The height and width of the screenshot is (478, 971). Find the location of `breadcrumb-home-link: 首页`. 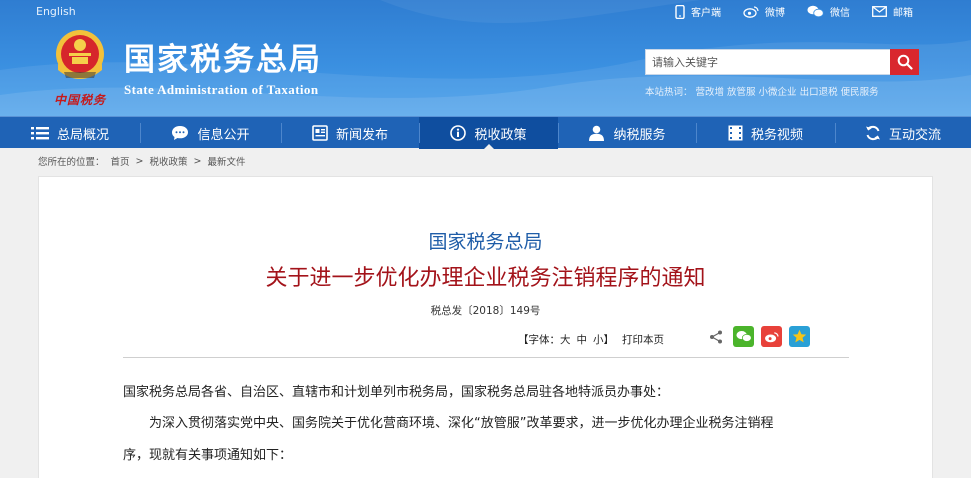

breadcrumb-home-link: 首页 is located at coordinates (120, 161).